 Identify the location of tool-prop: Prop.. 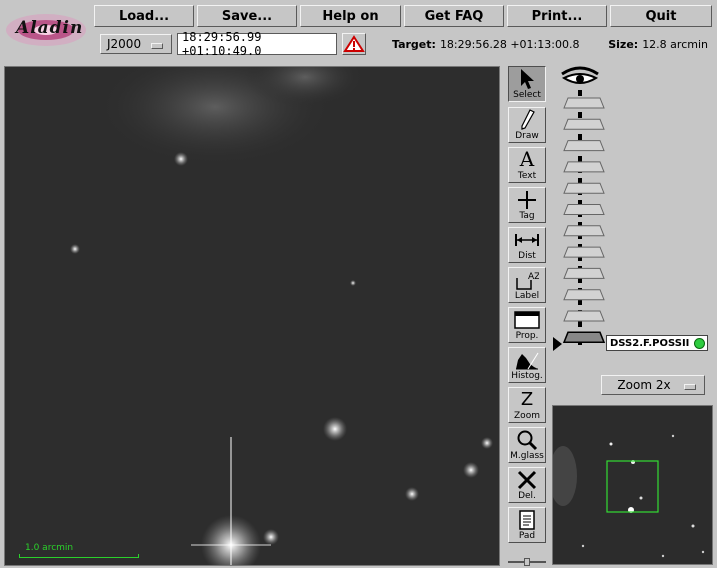
(527, 325).